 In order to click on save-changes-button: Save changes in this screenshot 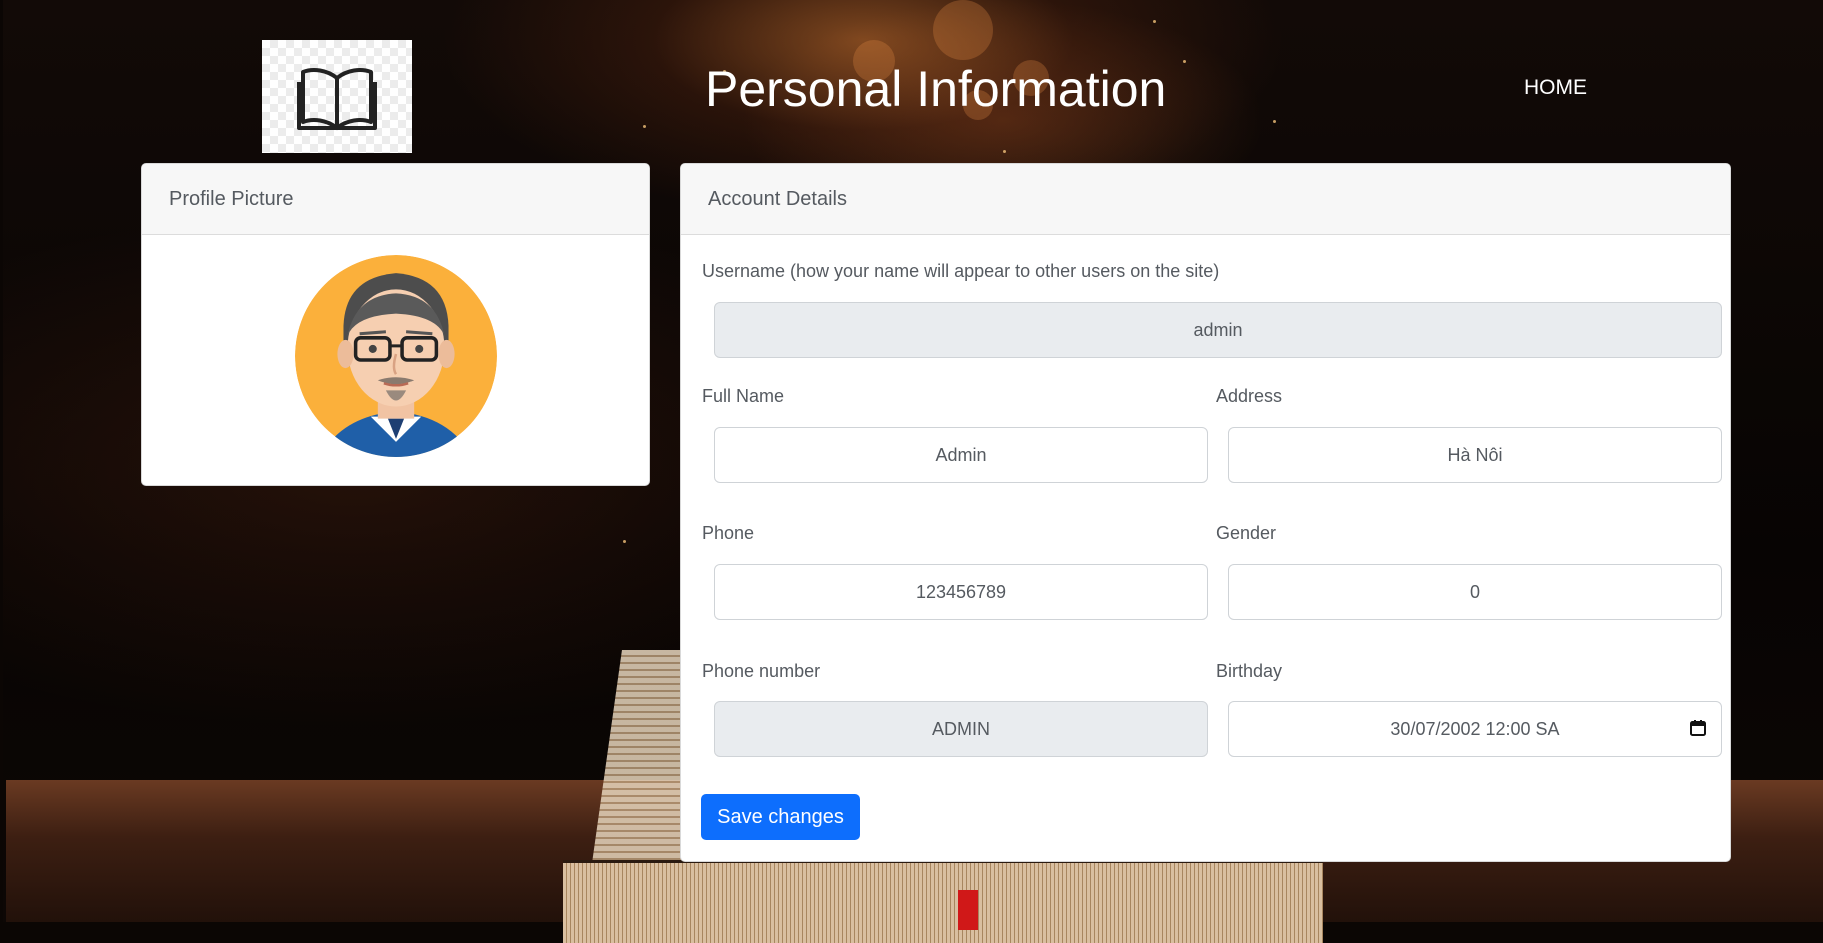, I will do `click(780, 817)`.